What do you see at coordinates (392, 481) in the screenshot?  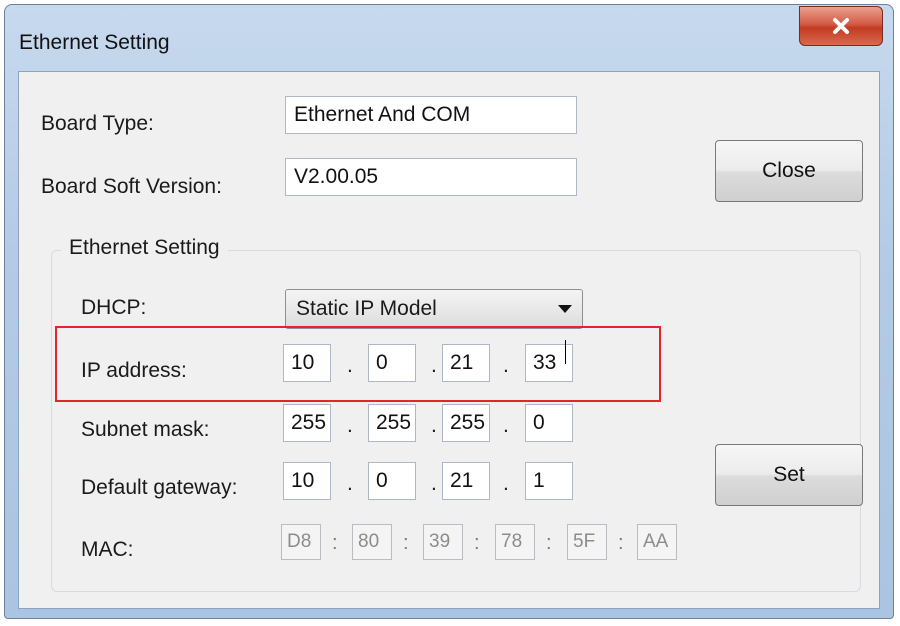 I see `gateway-octet-2: 0` at bounding box center [392, 481].